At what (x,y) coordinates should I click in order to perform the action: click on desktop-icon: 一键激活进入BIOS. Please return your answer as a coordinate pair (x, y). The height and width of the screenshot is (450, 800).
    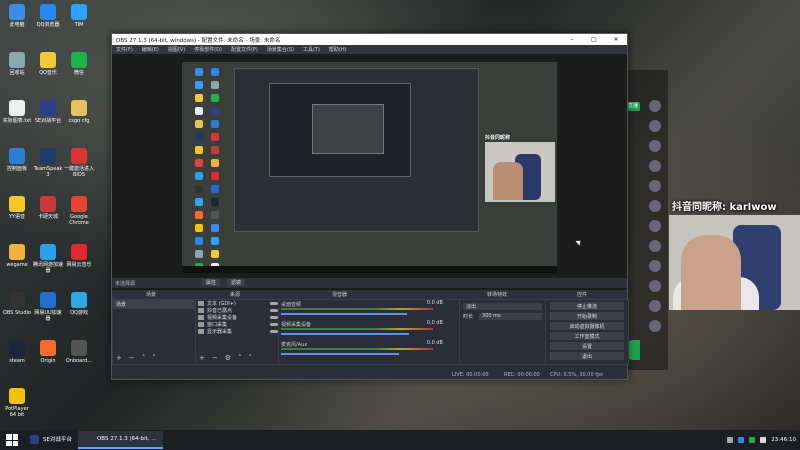
    Looking at the image, I should click on (79, 163).